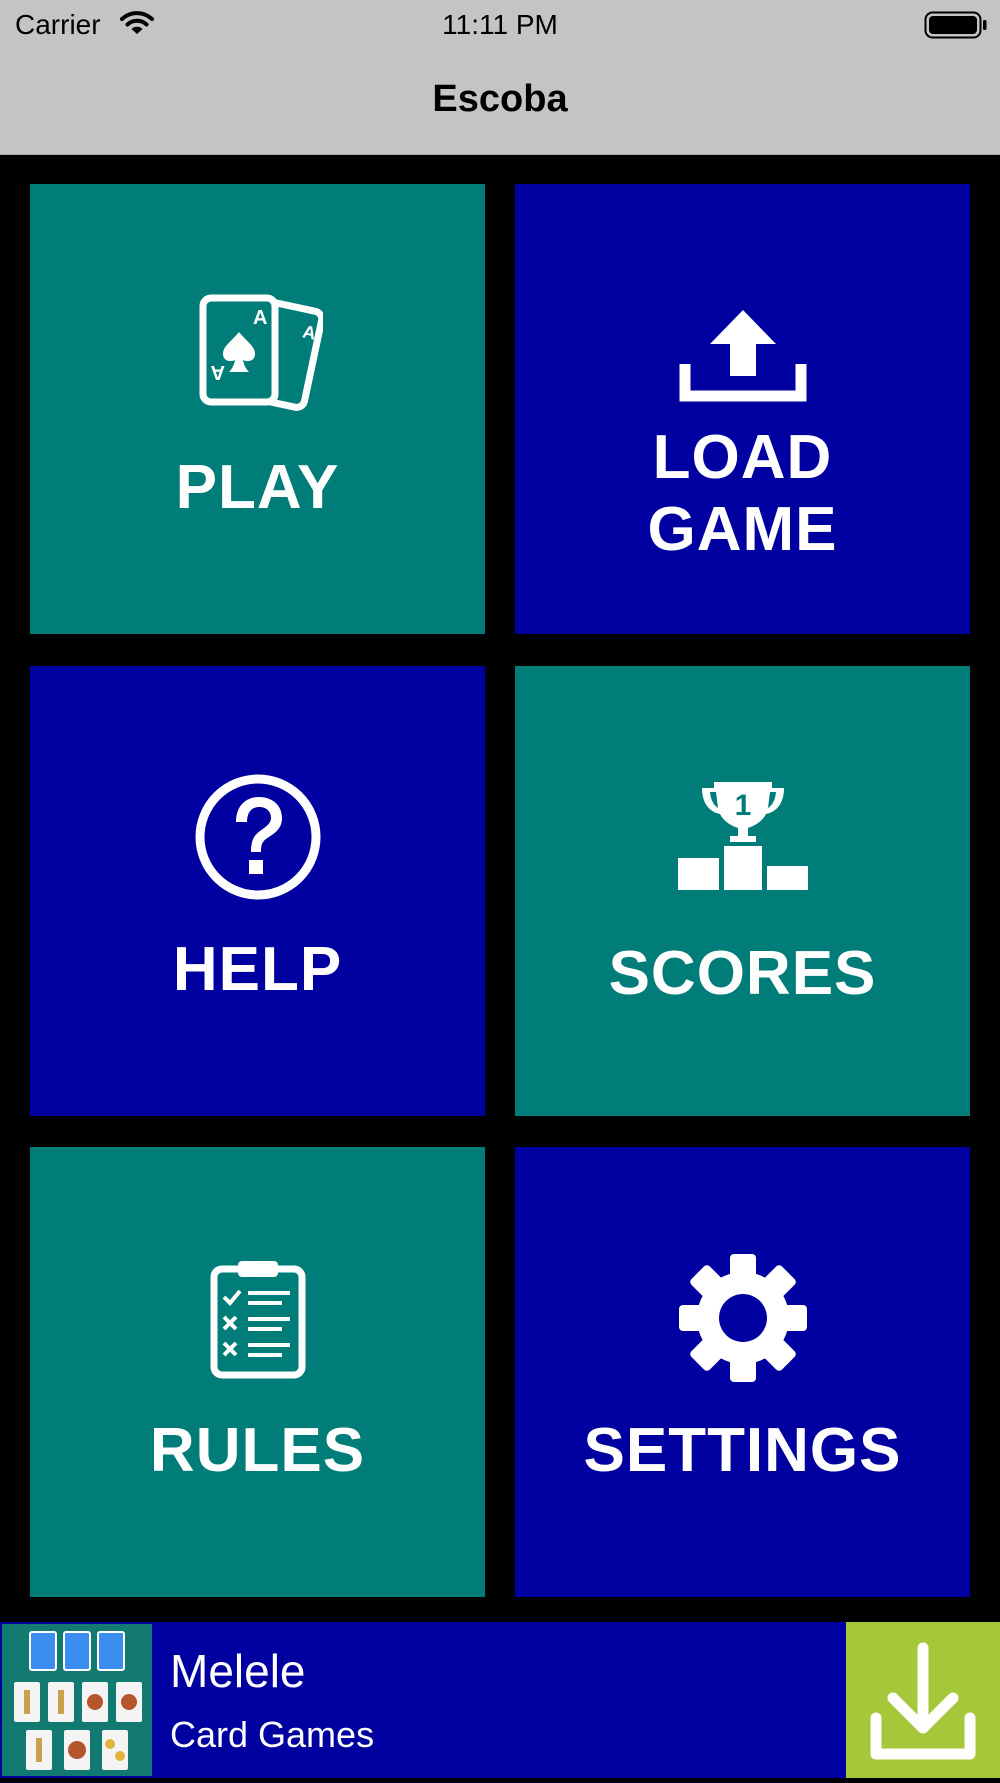  I want to click on page-title: Escoba, so click(500, 99).